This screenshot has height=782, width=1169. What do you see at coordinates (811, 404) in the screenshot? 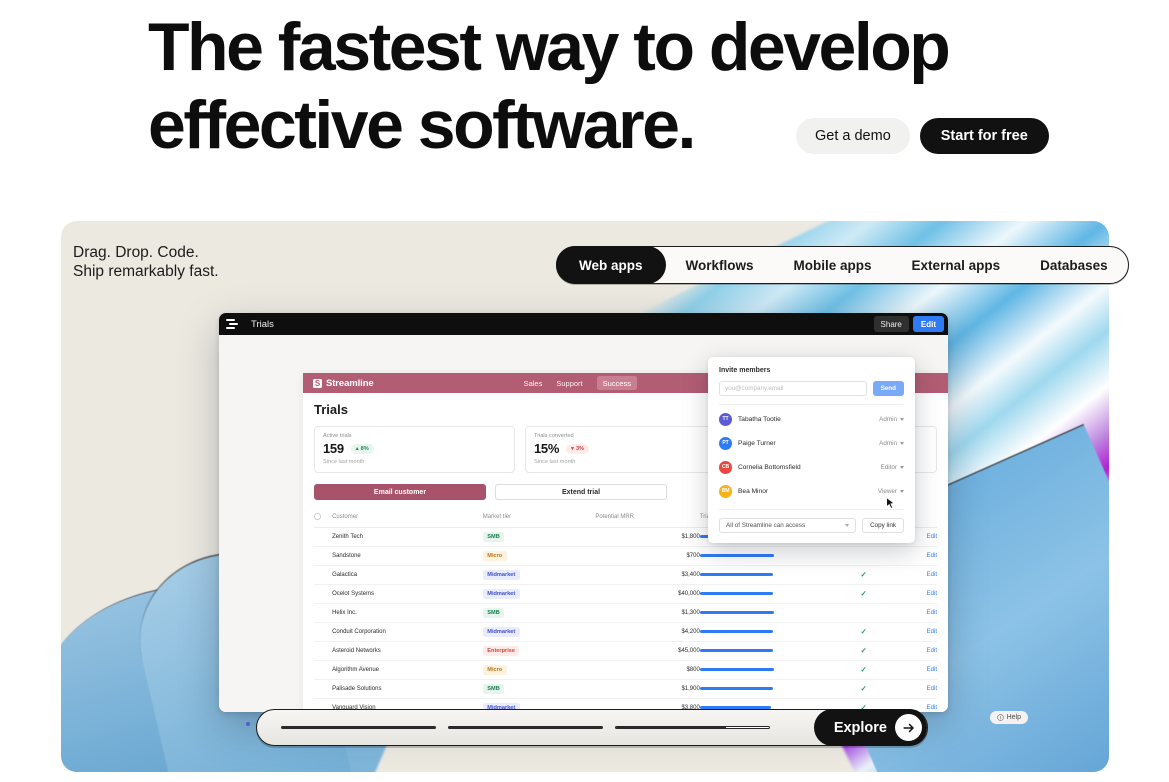
I see `divider` at bounding box center [811, 404].